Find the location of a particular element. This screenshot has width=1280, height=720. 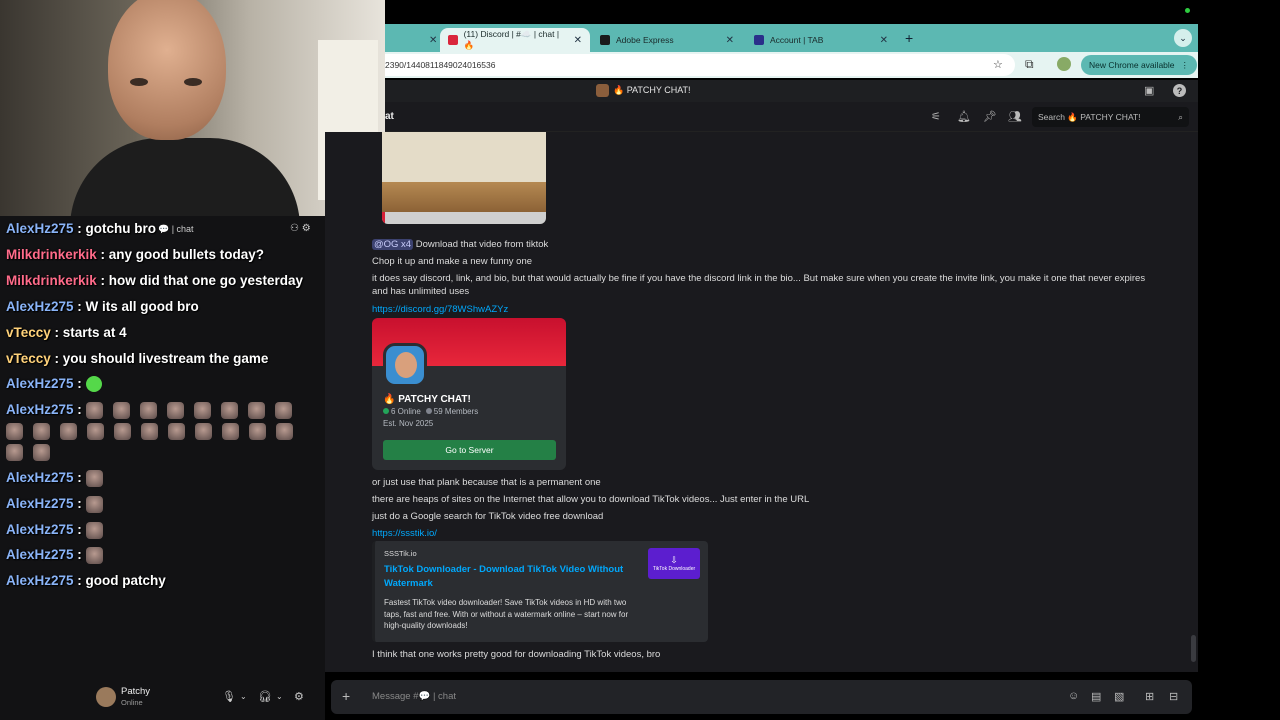

chat-text: : gotchu bro is located at coordinates (115, 228).